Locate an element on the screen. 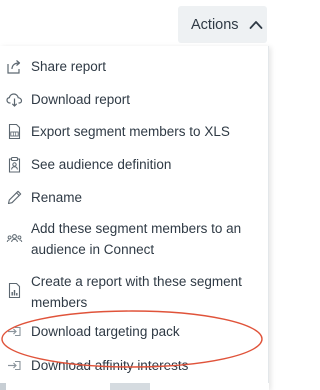 The height and width of the screenshot is (390, 320). menu-item-see-audience-definition: See audience definition is located at coordinates (134, 165).